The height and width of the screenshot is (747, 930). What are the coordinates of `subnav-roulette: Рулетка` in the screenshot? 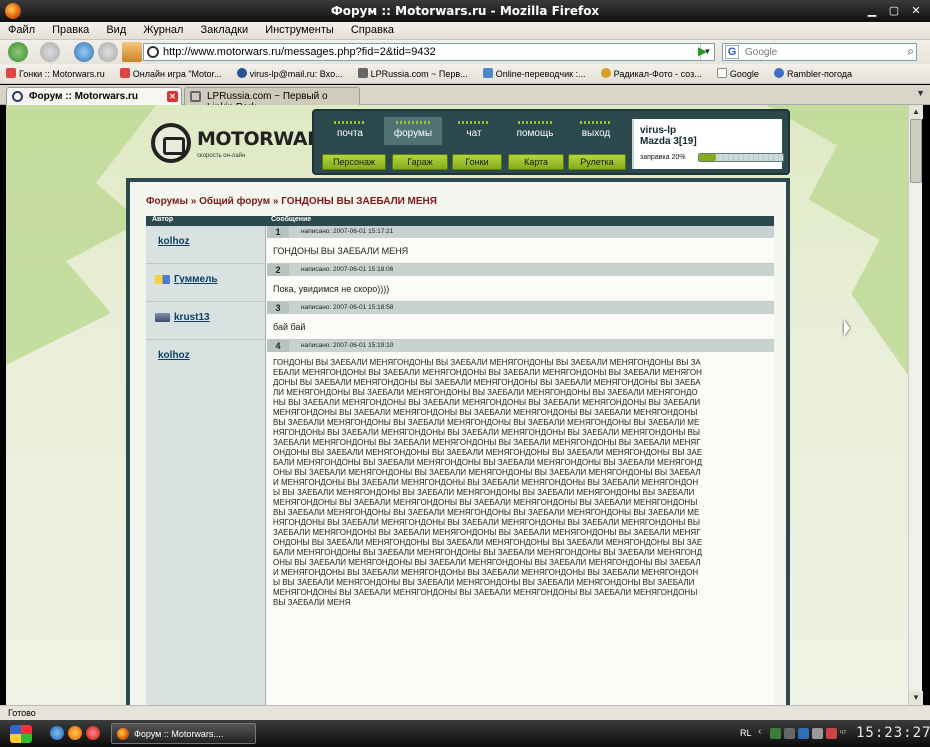 It's located at (597, 162).